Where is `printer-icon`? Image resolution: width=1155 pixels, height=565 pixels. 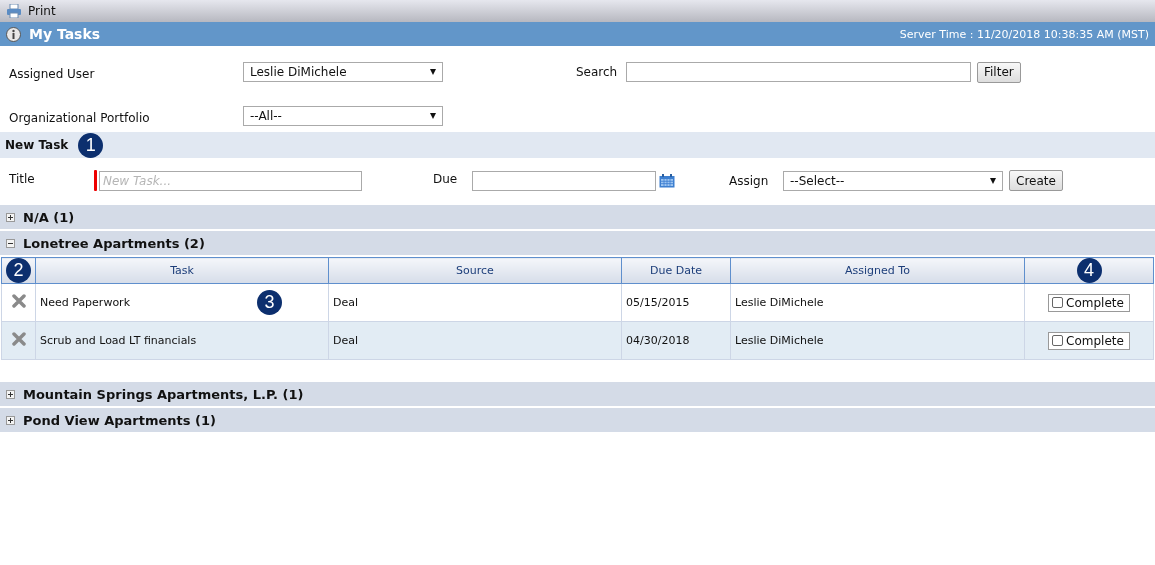
printer-icon is located at coordinates (14, 11).